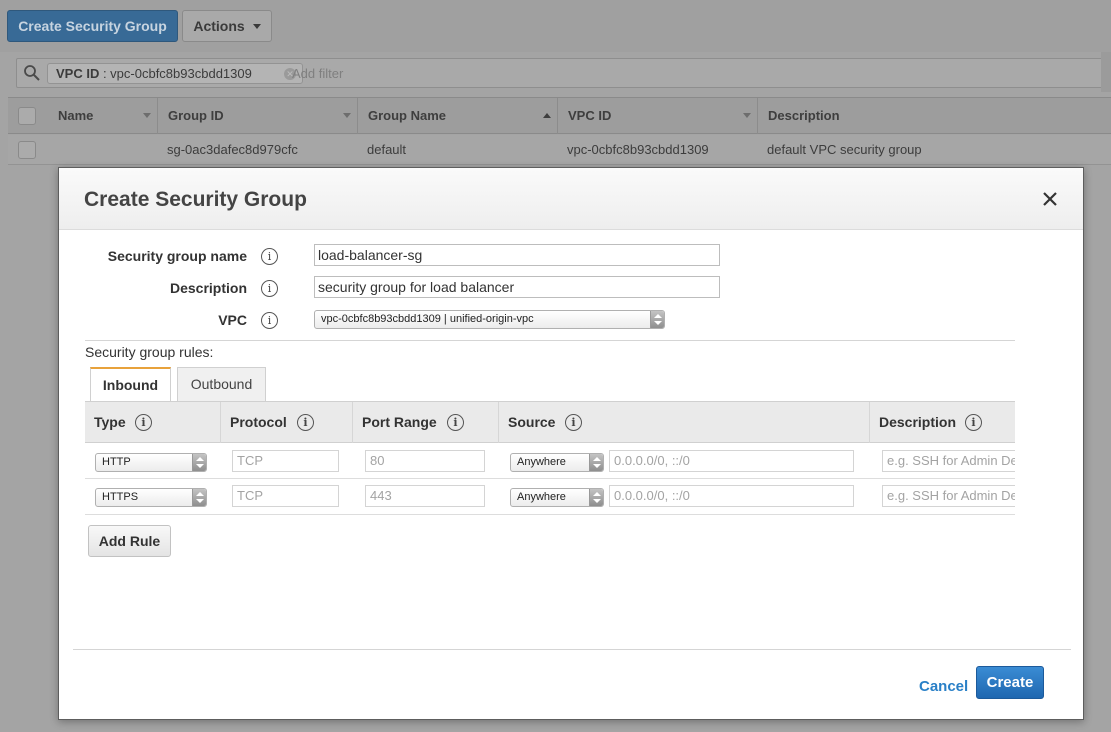 The image size is (1111, 732). Describe the element at coordinates (177, 256) in the screenshot. I see `security-group-name-label: Security group name` at that location.